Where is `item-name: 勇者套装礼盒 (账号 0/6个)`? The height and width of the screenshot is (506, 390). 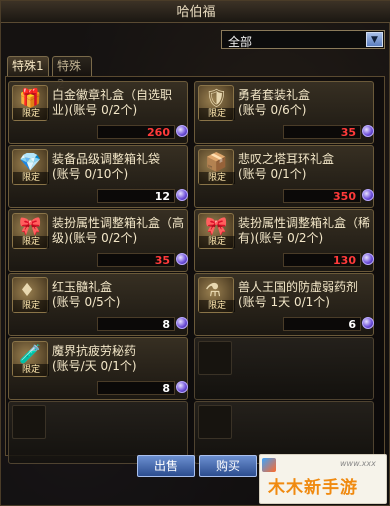
item-name: 勇者套装礼盒 (账号 0/6个) is located at coordinates (274, 102).